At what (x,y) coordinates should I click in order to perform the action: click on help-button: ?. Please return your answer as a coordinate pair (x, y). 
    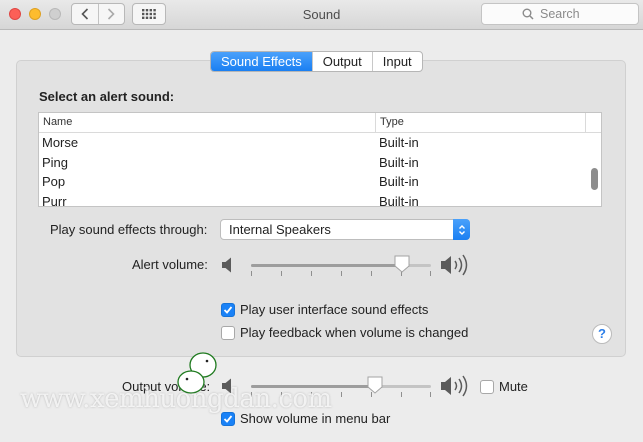
    Looking at the image, I should click on (602, 334).